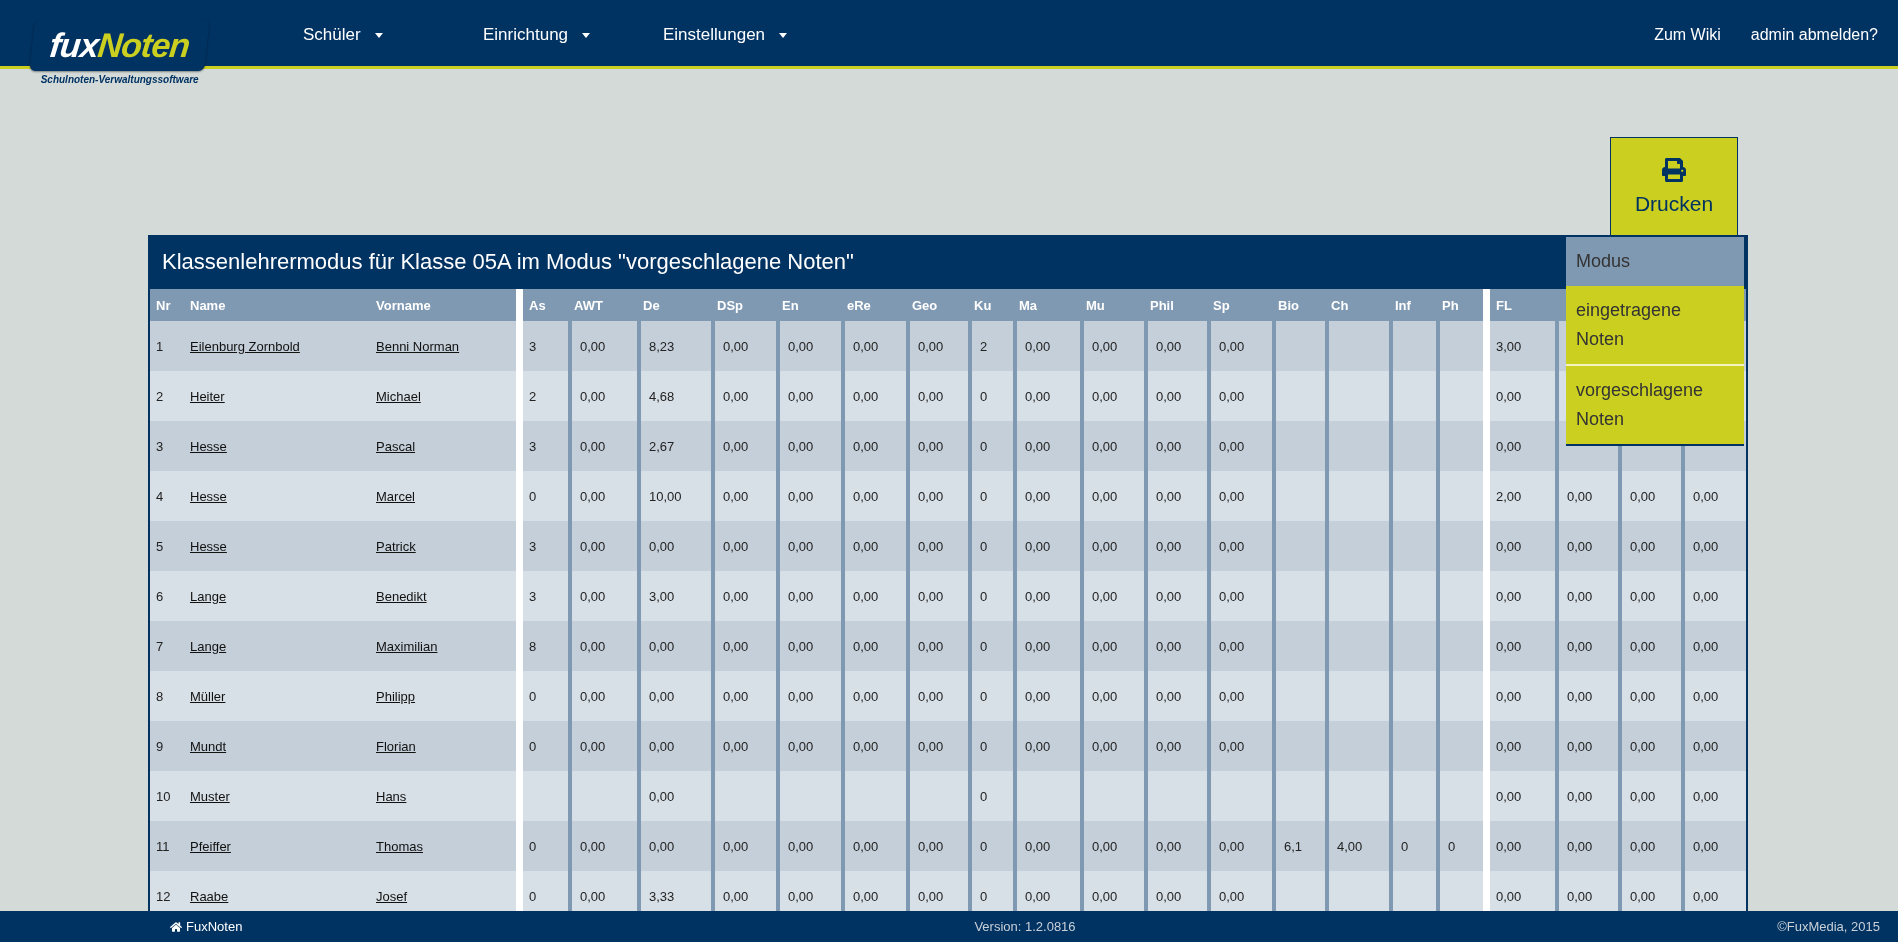 Image resolution: width=1898 pixels, height=942 pixels. Describe the element at coordinates (160, 446) in the screenshot. I see `table-cell-text: 3` at that location.